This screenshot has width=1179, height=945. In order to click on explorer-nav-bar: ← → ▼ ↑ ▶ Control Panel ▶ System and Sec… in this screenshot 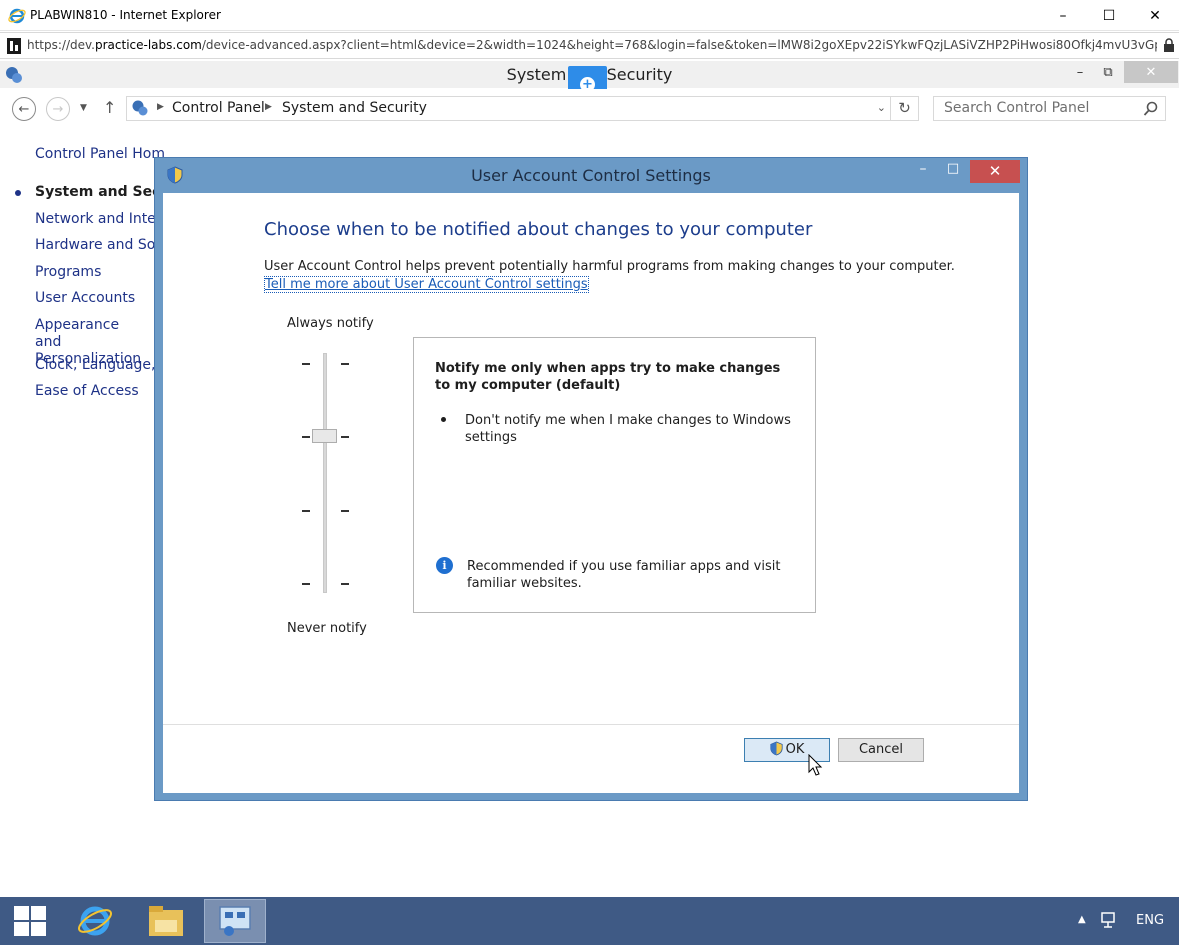, I will do `click(589, 109)`.